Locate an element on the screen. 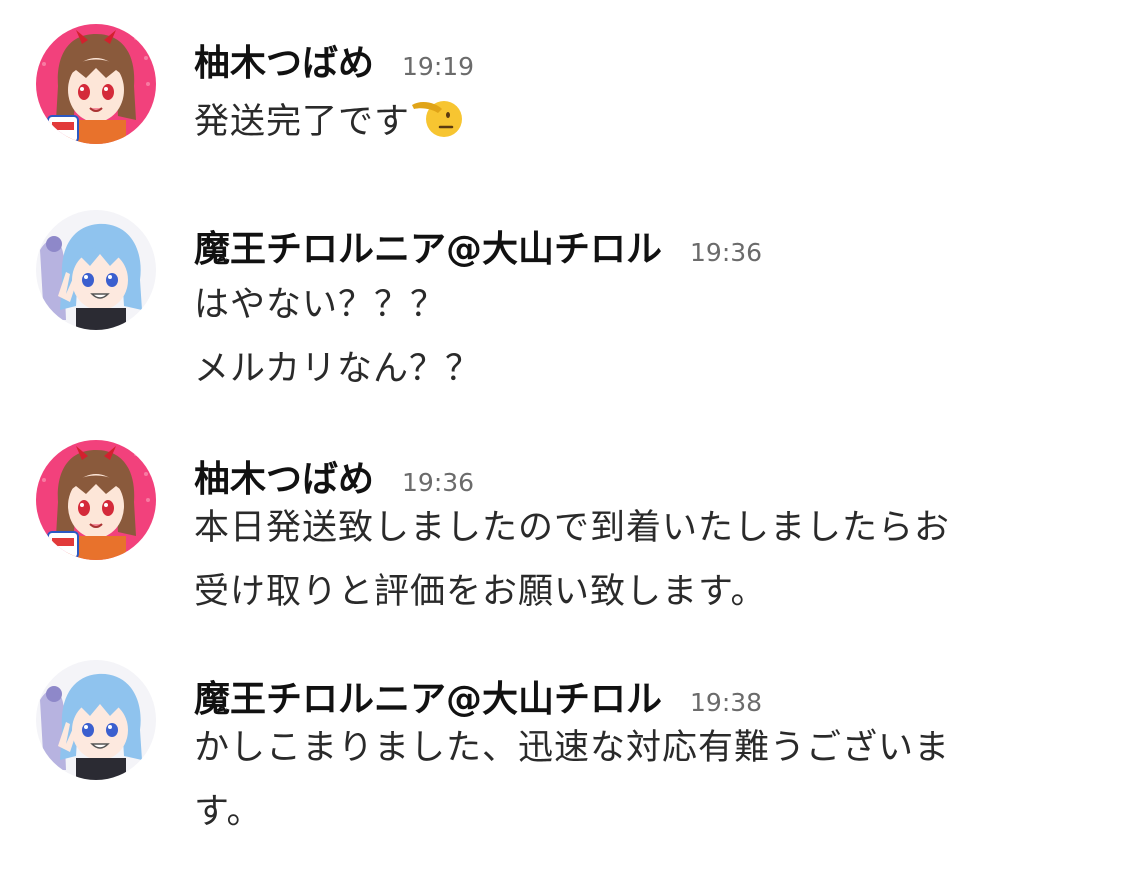 The width and height of the screenshot is (1125, 871). message-header: 魔王チロルニア@大山チロル 19:38 is located at coordinates (478, 696).